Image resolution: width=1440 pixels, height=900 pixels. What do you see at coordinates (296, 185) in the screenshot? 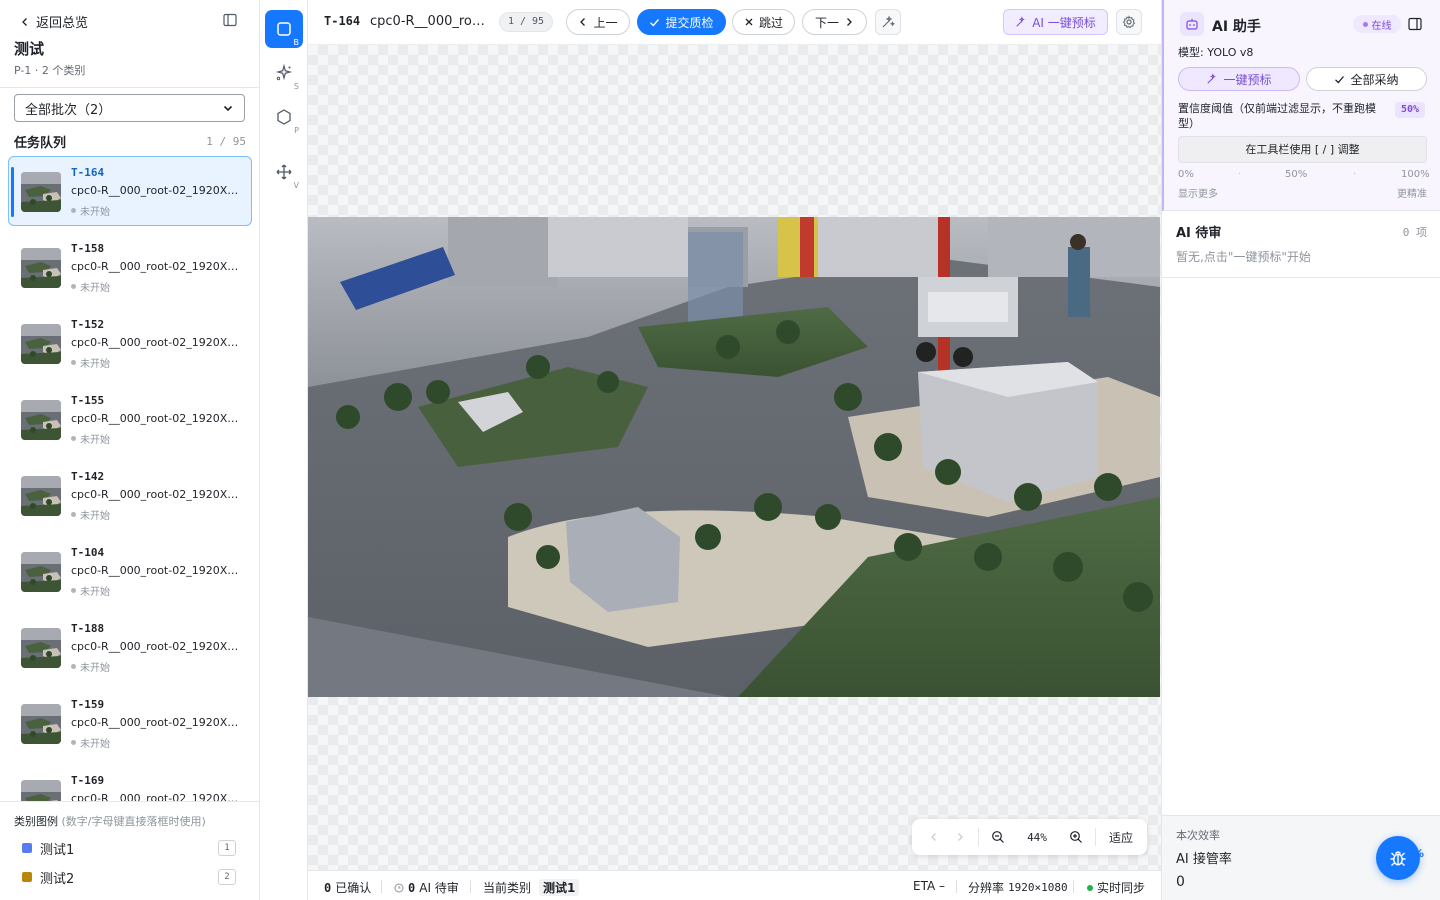
I see `tool-hotkey: V` at bounding box center [296, 185].